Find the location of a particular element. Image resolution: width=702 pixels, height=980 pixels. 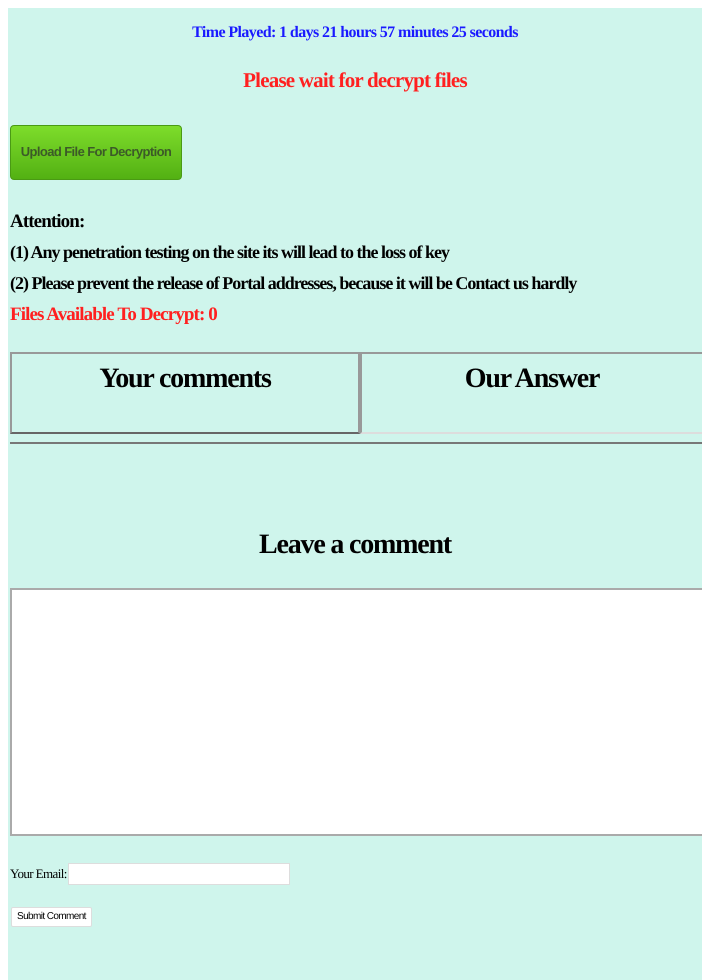

time-played-text: Time Played: 1 days 21 hours 57 minutes 25 seconds is located at coordinates (355, 33).